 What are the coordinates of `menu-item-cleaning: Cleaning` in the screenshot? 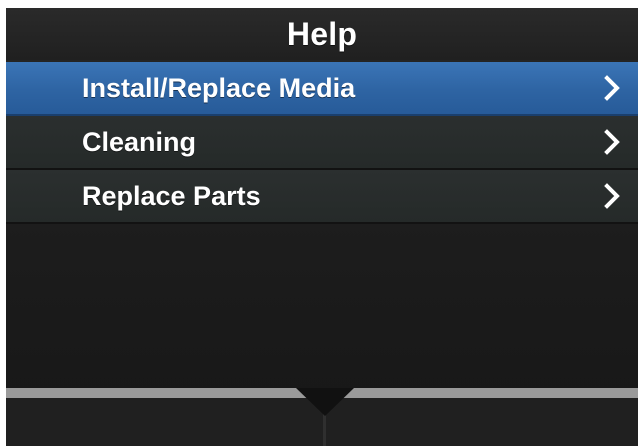 It's located at (322, 143).